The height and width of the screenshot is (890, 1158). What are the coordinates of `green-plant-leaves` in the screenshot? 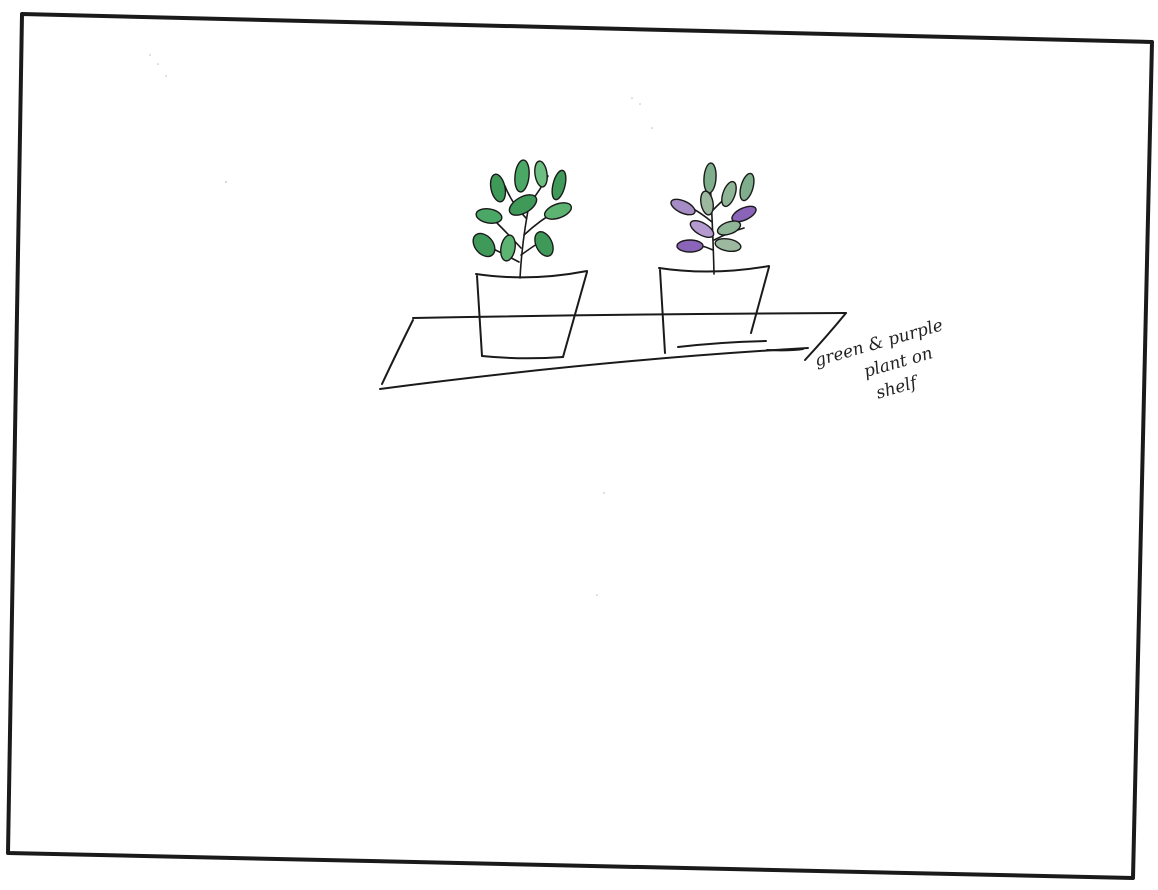 It's located at (521, 210).